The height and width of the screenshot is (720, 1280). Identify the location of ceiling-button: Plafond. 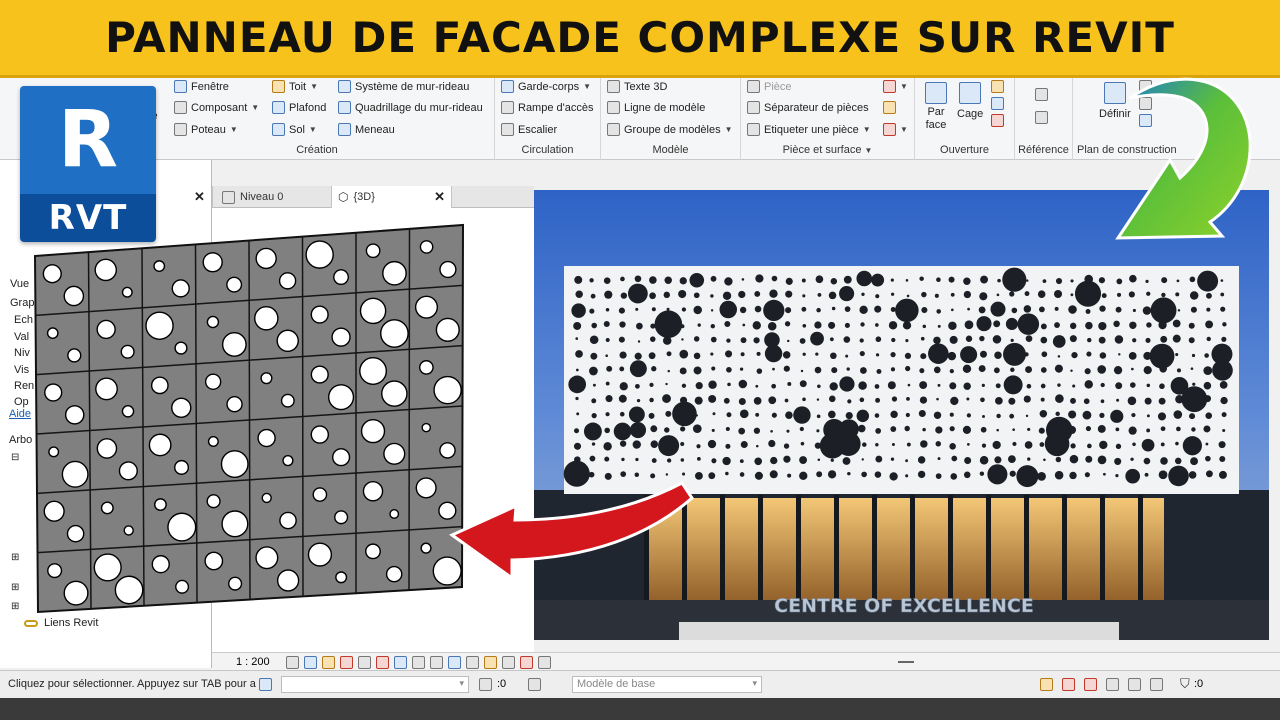
(299, 107).